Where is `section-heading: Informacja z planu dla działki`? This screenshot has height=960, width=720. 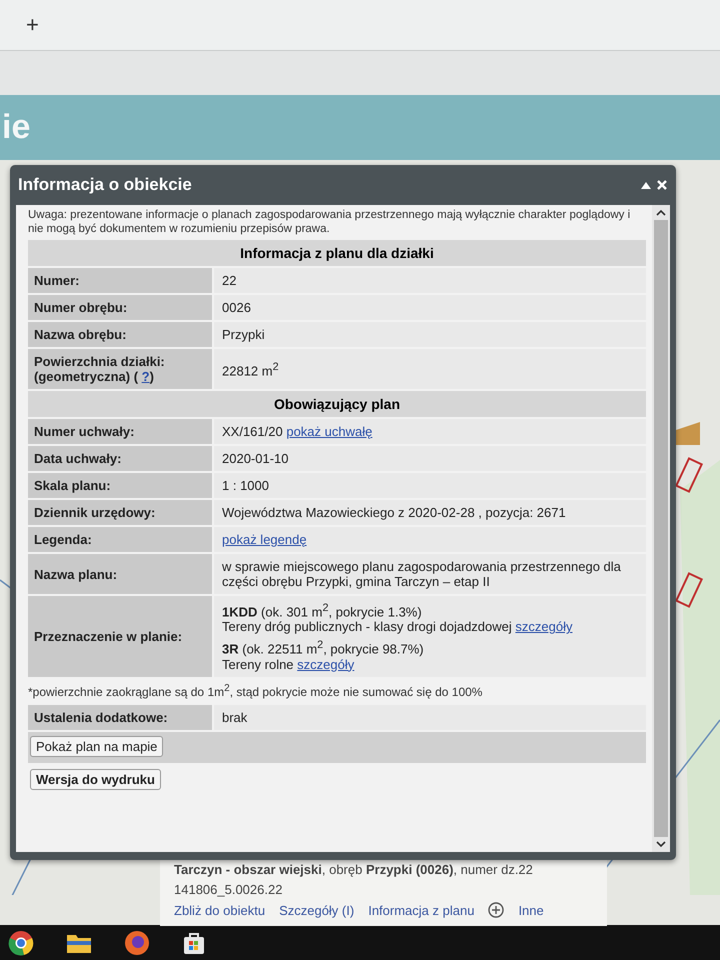 section-heading: Informacja z planu dla działki is located at coordinates (337, 253).